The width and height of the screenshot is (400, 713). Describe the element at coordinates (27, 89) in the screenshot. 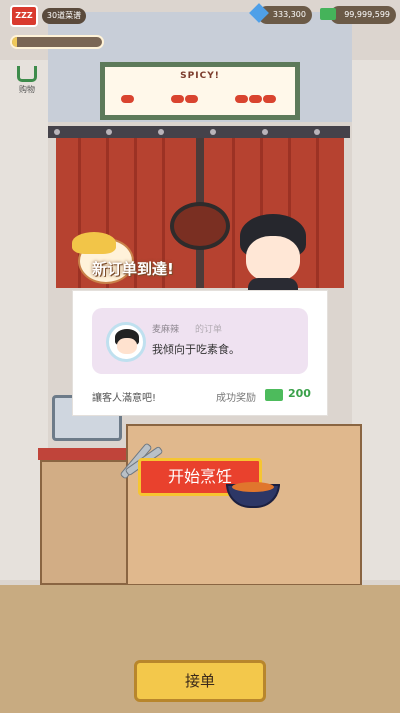

I see `shop-label: 购物` at that location.